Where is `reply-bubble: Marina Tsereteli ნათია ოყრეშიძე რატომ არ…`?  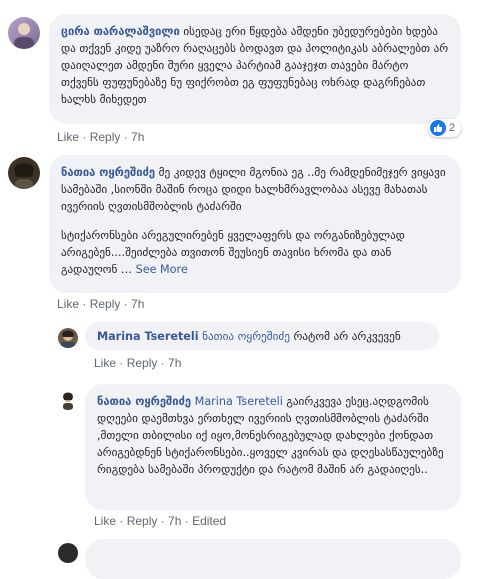 reply-bubble: Marina Tsereteli ნათია ოყრეშიძე რატომ არ… is located at coordinates (262, 336).